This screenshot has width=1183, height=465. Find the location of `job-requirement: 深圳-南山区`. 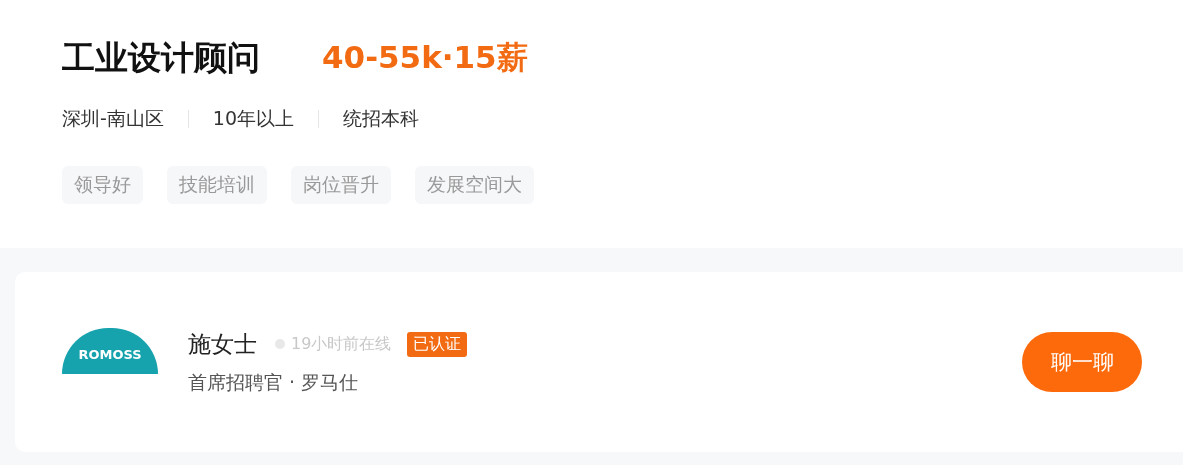

job-requirement: 深圳-南山区 is located at coordinates (113, 118).